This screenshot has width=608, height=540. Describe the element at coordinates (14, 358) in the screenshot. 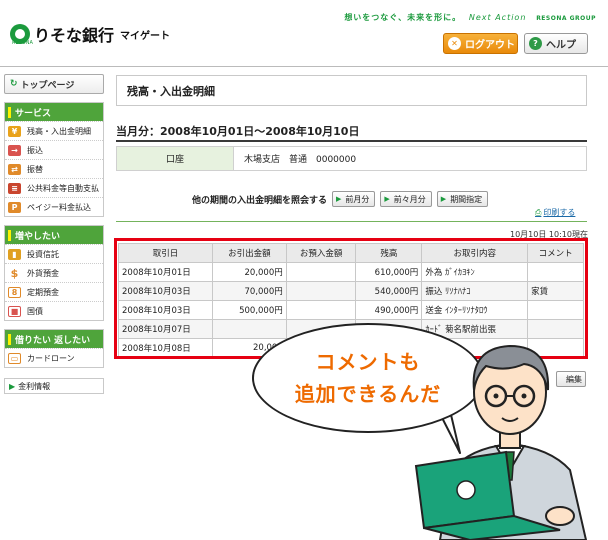

I see `card-icon: ▭` at that location.